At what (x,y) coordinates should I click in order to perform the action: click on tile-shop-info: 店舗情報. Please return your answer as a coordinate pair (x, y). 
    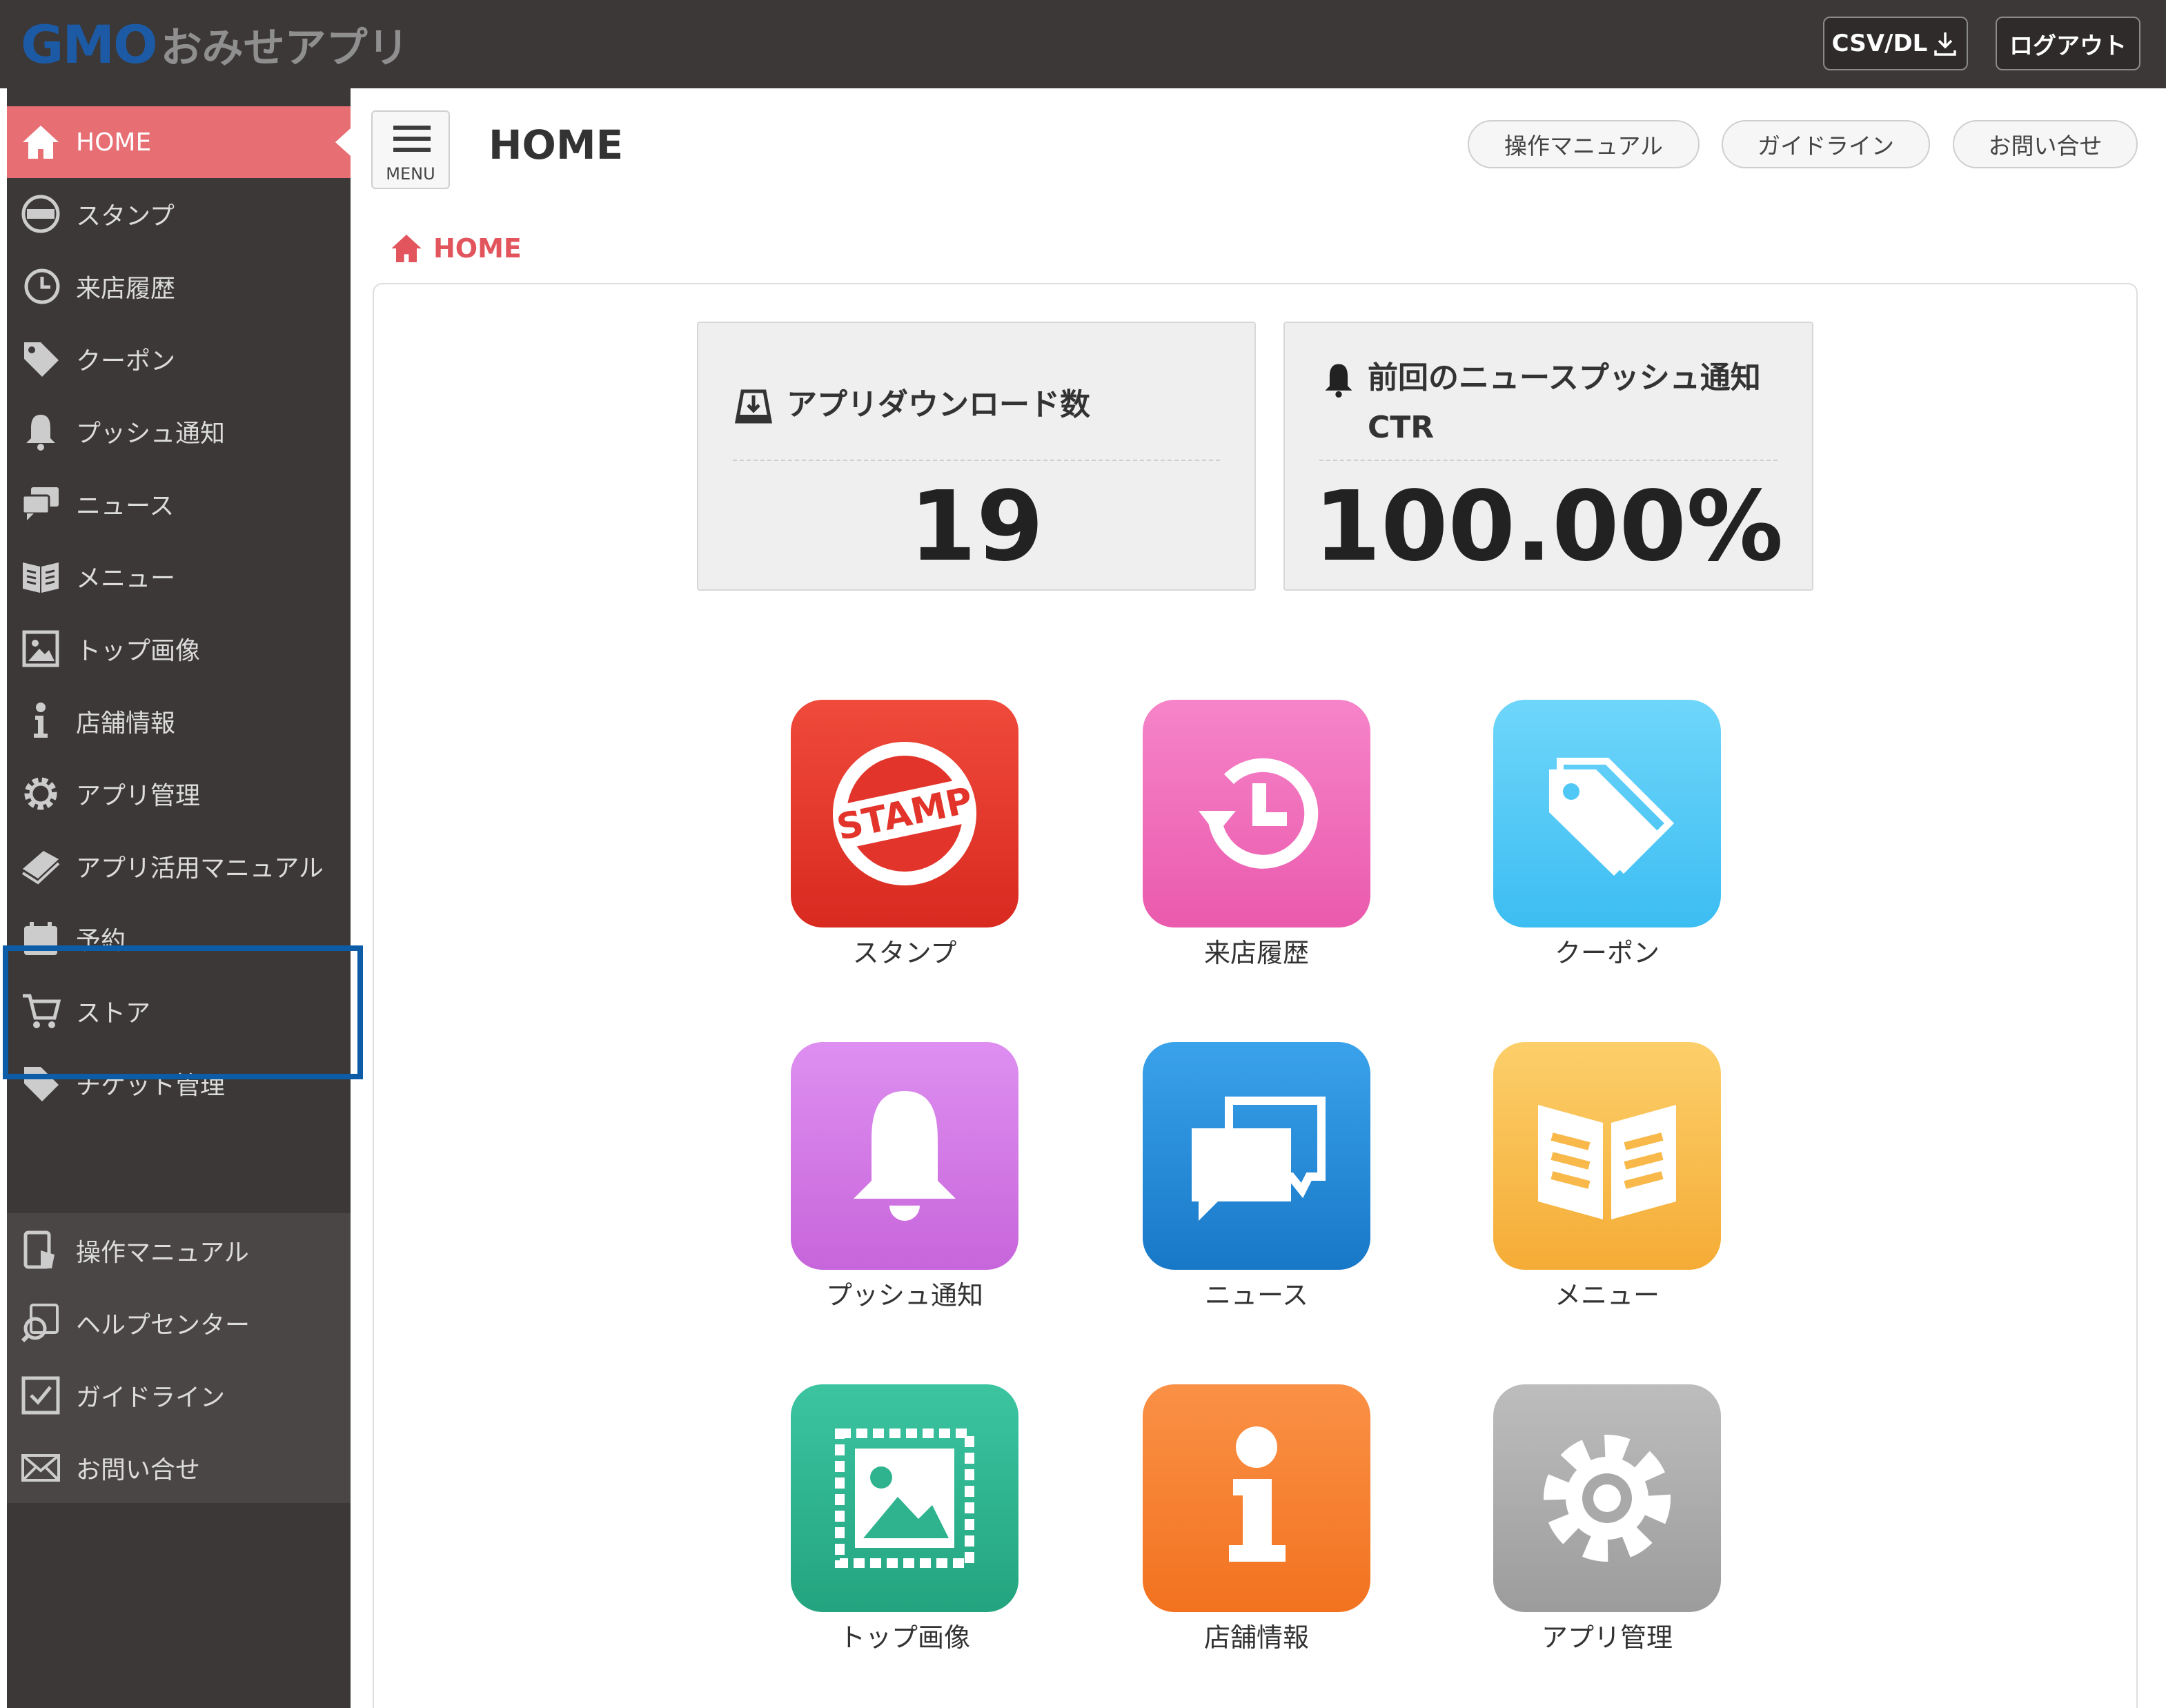
    Looking at the image, I should click on (1256, 1522).